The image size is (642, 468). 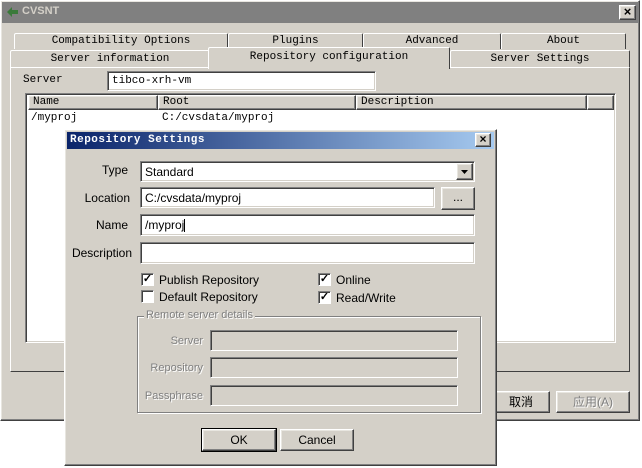 I want to click on cancel-button: Cancel, so click(x=317, y=440).